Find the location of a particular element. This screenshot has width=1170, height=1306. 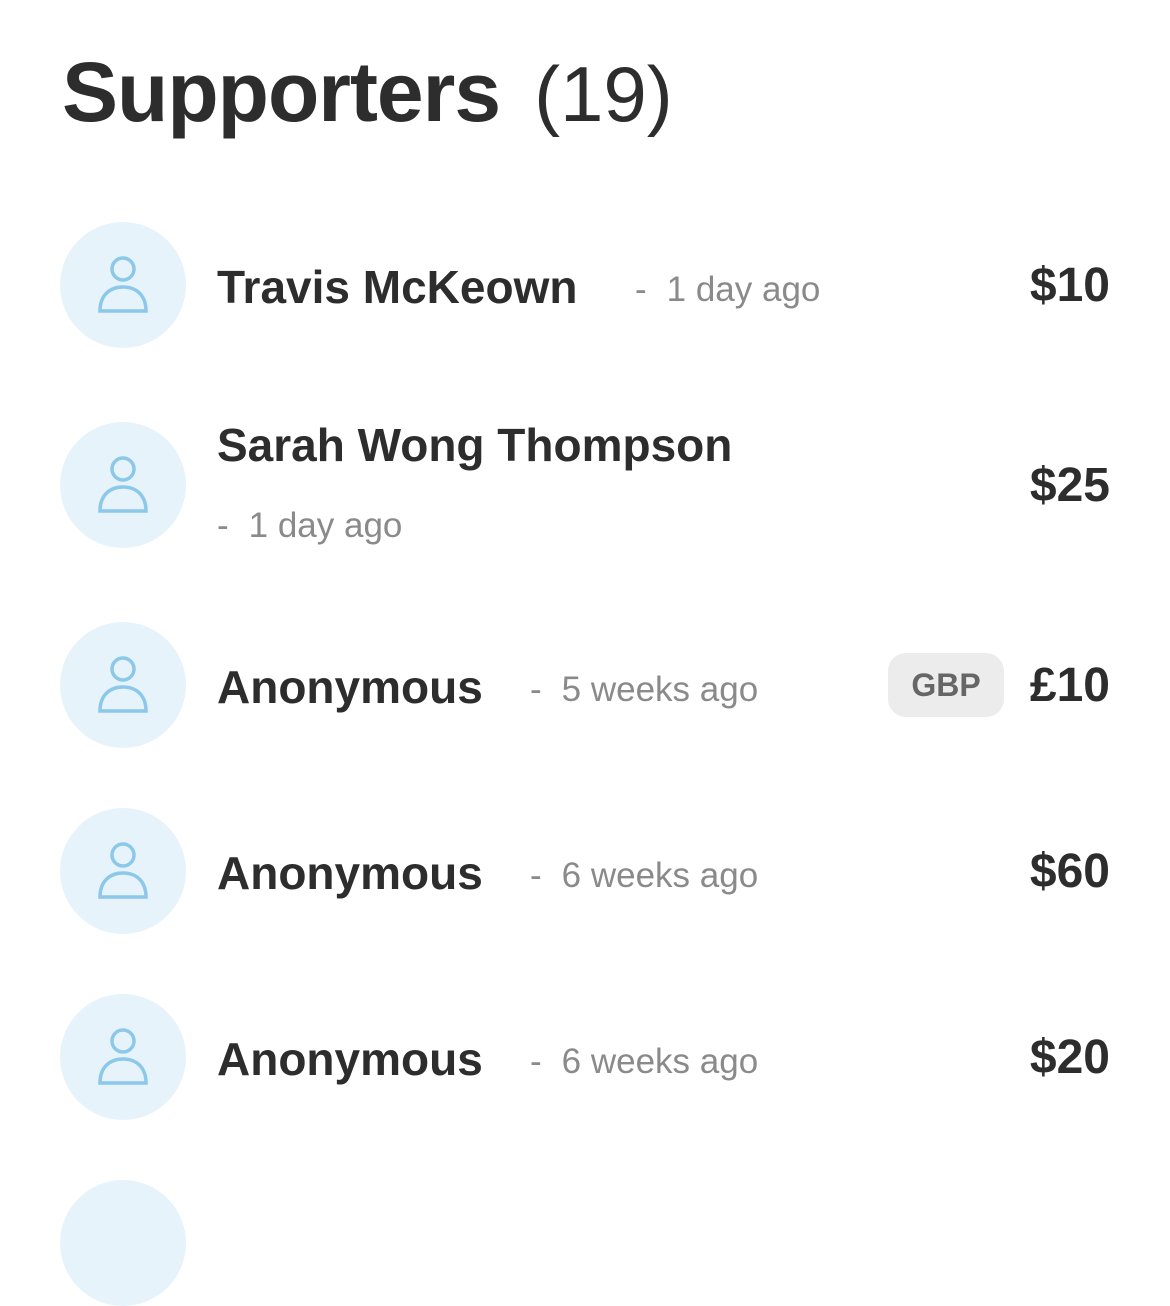

donation-amount: $10 is located at coordinates (1069, 285).